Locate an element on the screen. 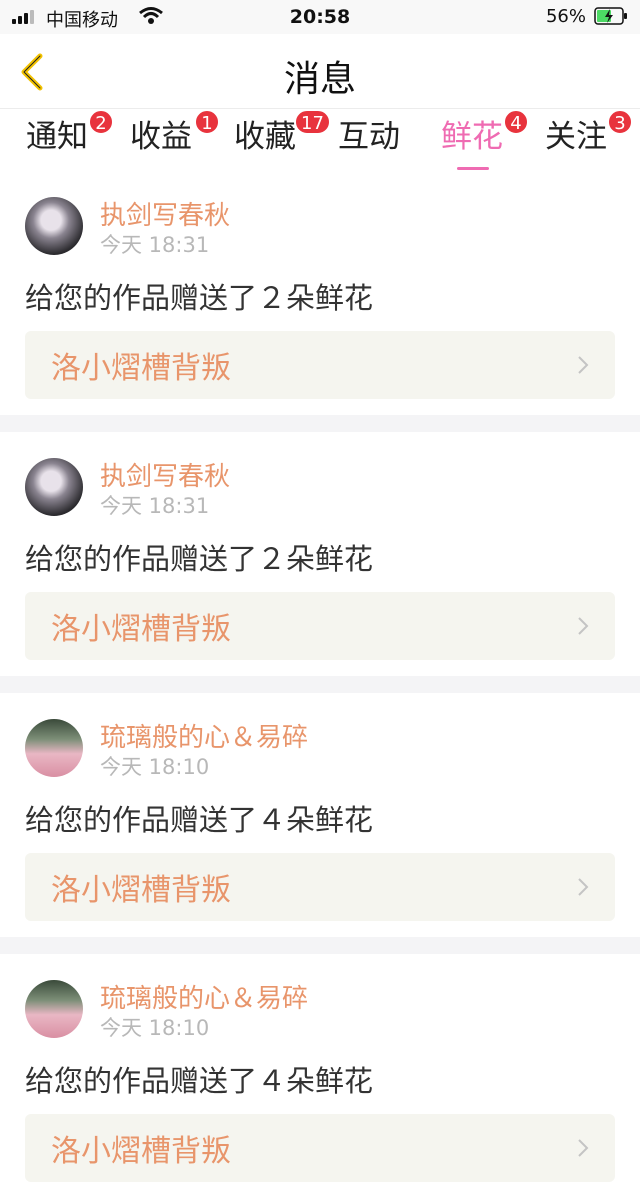 This screenshot has height=1198, width=640. unread-badge: 17 is located at coordinates (312, 122).